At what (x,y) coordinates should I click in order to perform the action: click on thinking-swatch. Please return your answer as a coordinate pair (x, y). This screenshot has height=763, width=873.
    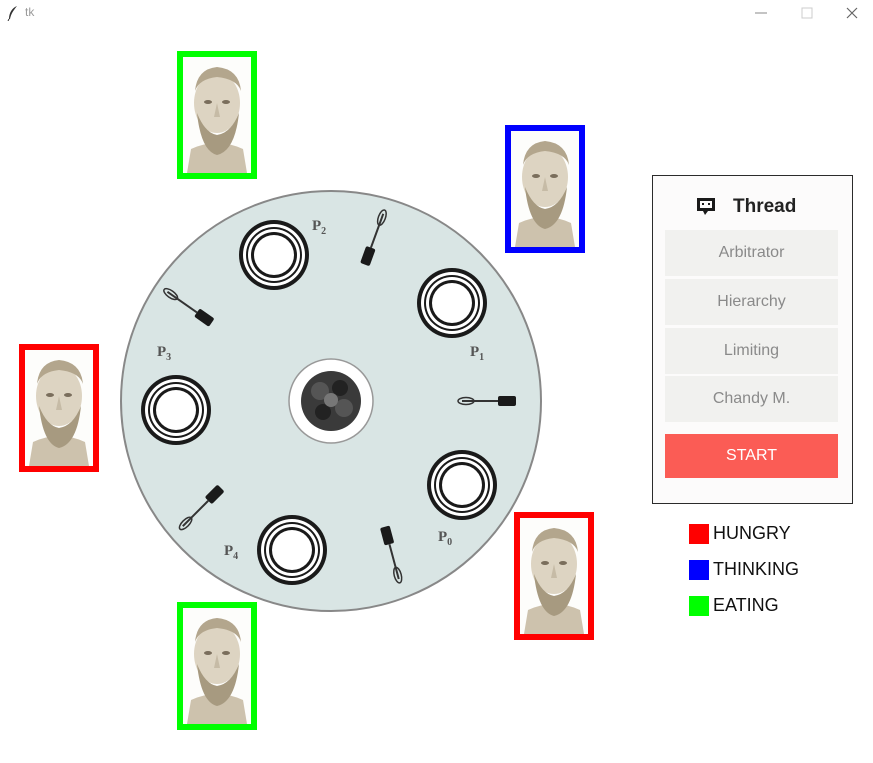
    Looking at the image, I should click on (699, 570).